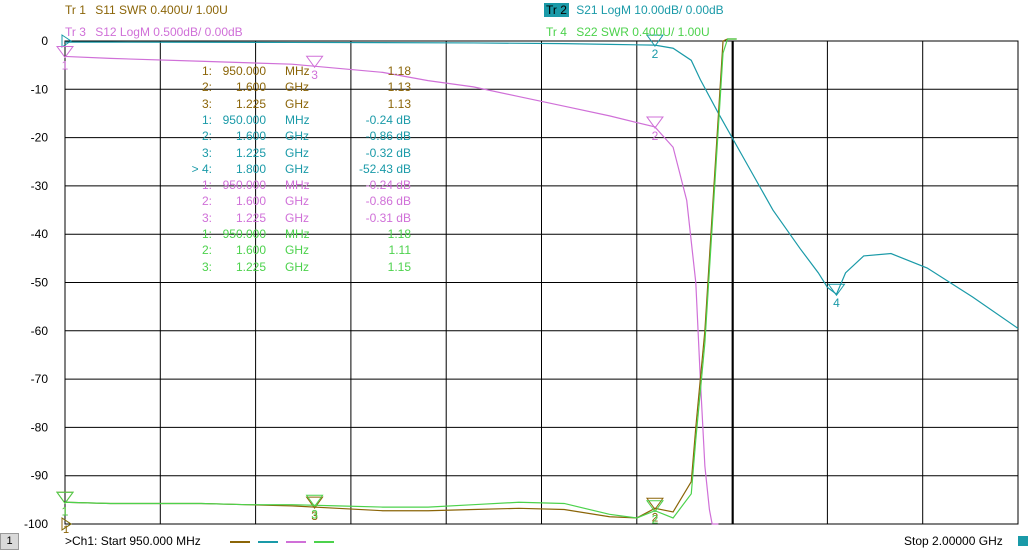 This screenshot has width=1033, height=550. What do you see at coordinates (556, 10) in the screenshot?
I see `trace-2-label: Tr 2` at bounding box center [556, 10].